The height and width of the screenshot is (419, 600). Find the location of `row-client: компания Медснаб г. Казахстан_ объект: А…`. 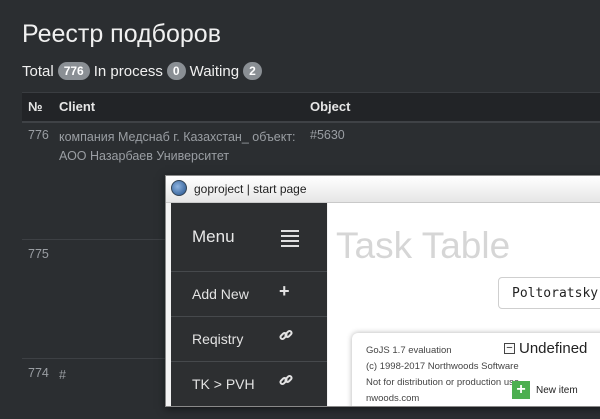

row-client: компания Медснаб г. Казахстан_ объект: А… is located at coordinates (179, 147).